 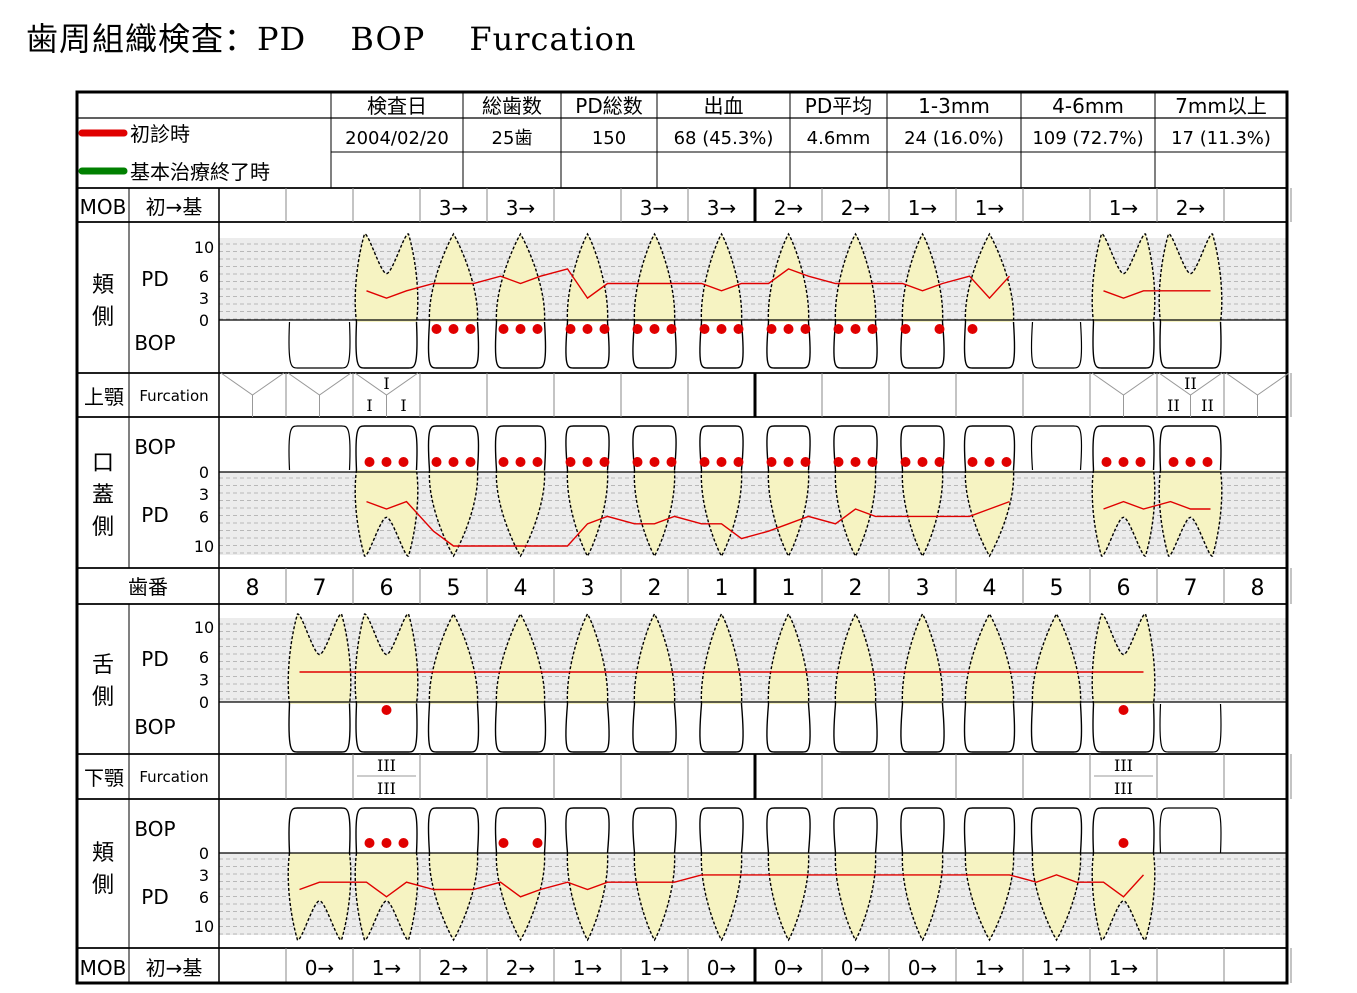 I want to click on mob-value-upper: 3→, so click(x=654, y=208).